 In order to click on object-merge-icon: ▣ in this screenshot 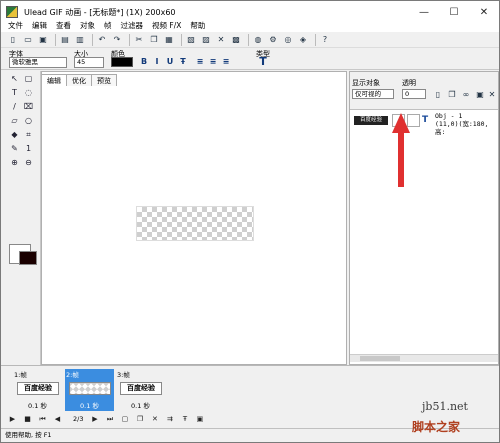, I will do `click(480, 94)`.